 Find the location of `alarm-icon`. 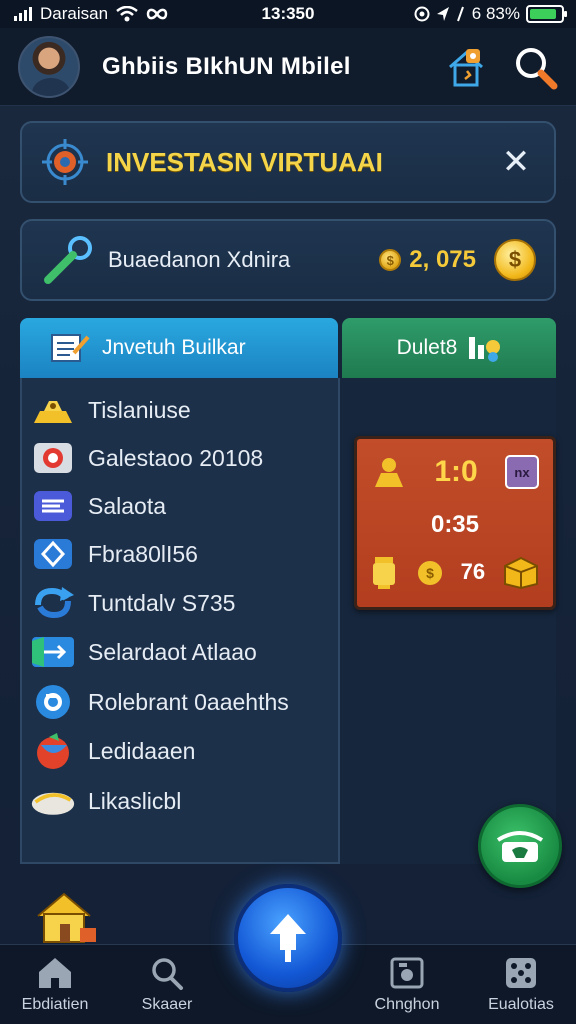

alarm-icon is located at coordinates (422, 14).